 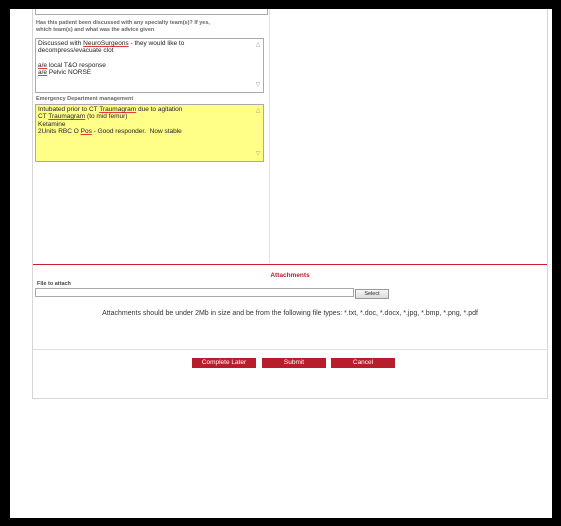 What do you see at coordinates (194, 292) in the screenshot?
I see `file-path-input` at bounding box center [194, 292].